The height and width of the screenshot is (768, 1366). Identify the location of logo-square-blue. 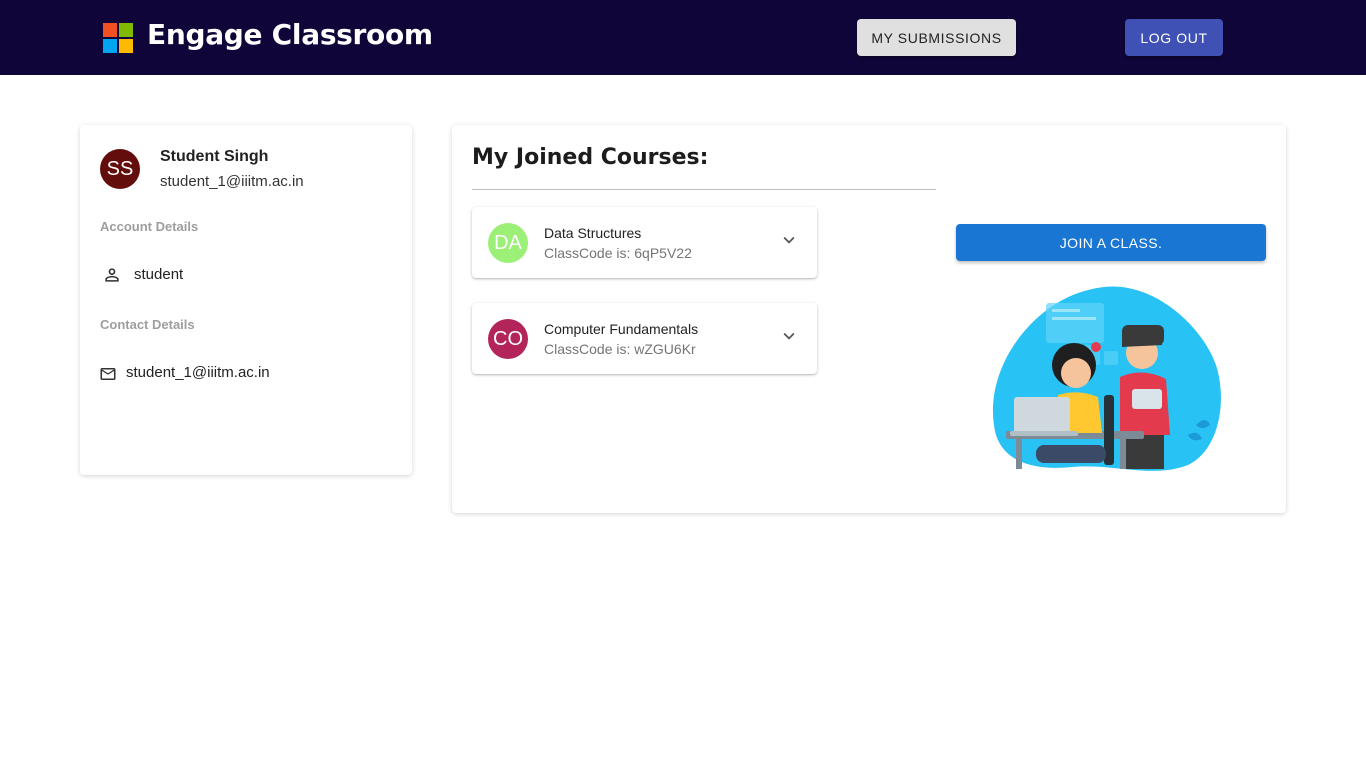
(110, 46).